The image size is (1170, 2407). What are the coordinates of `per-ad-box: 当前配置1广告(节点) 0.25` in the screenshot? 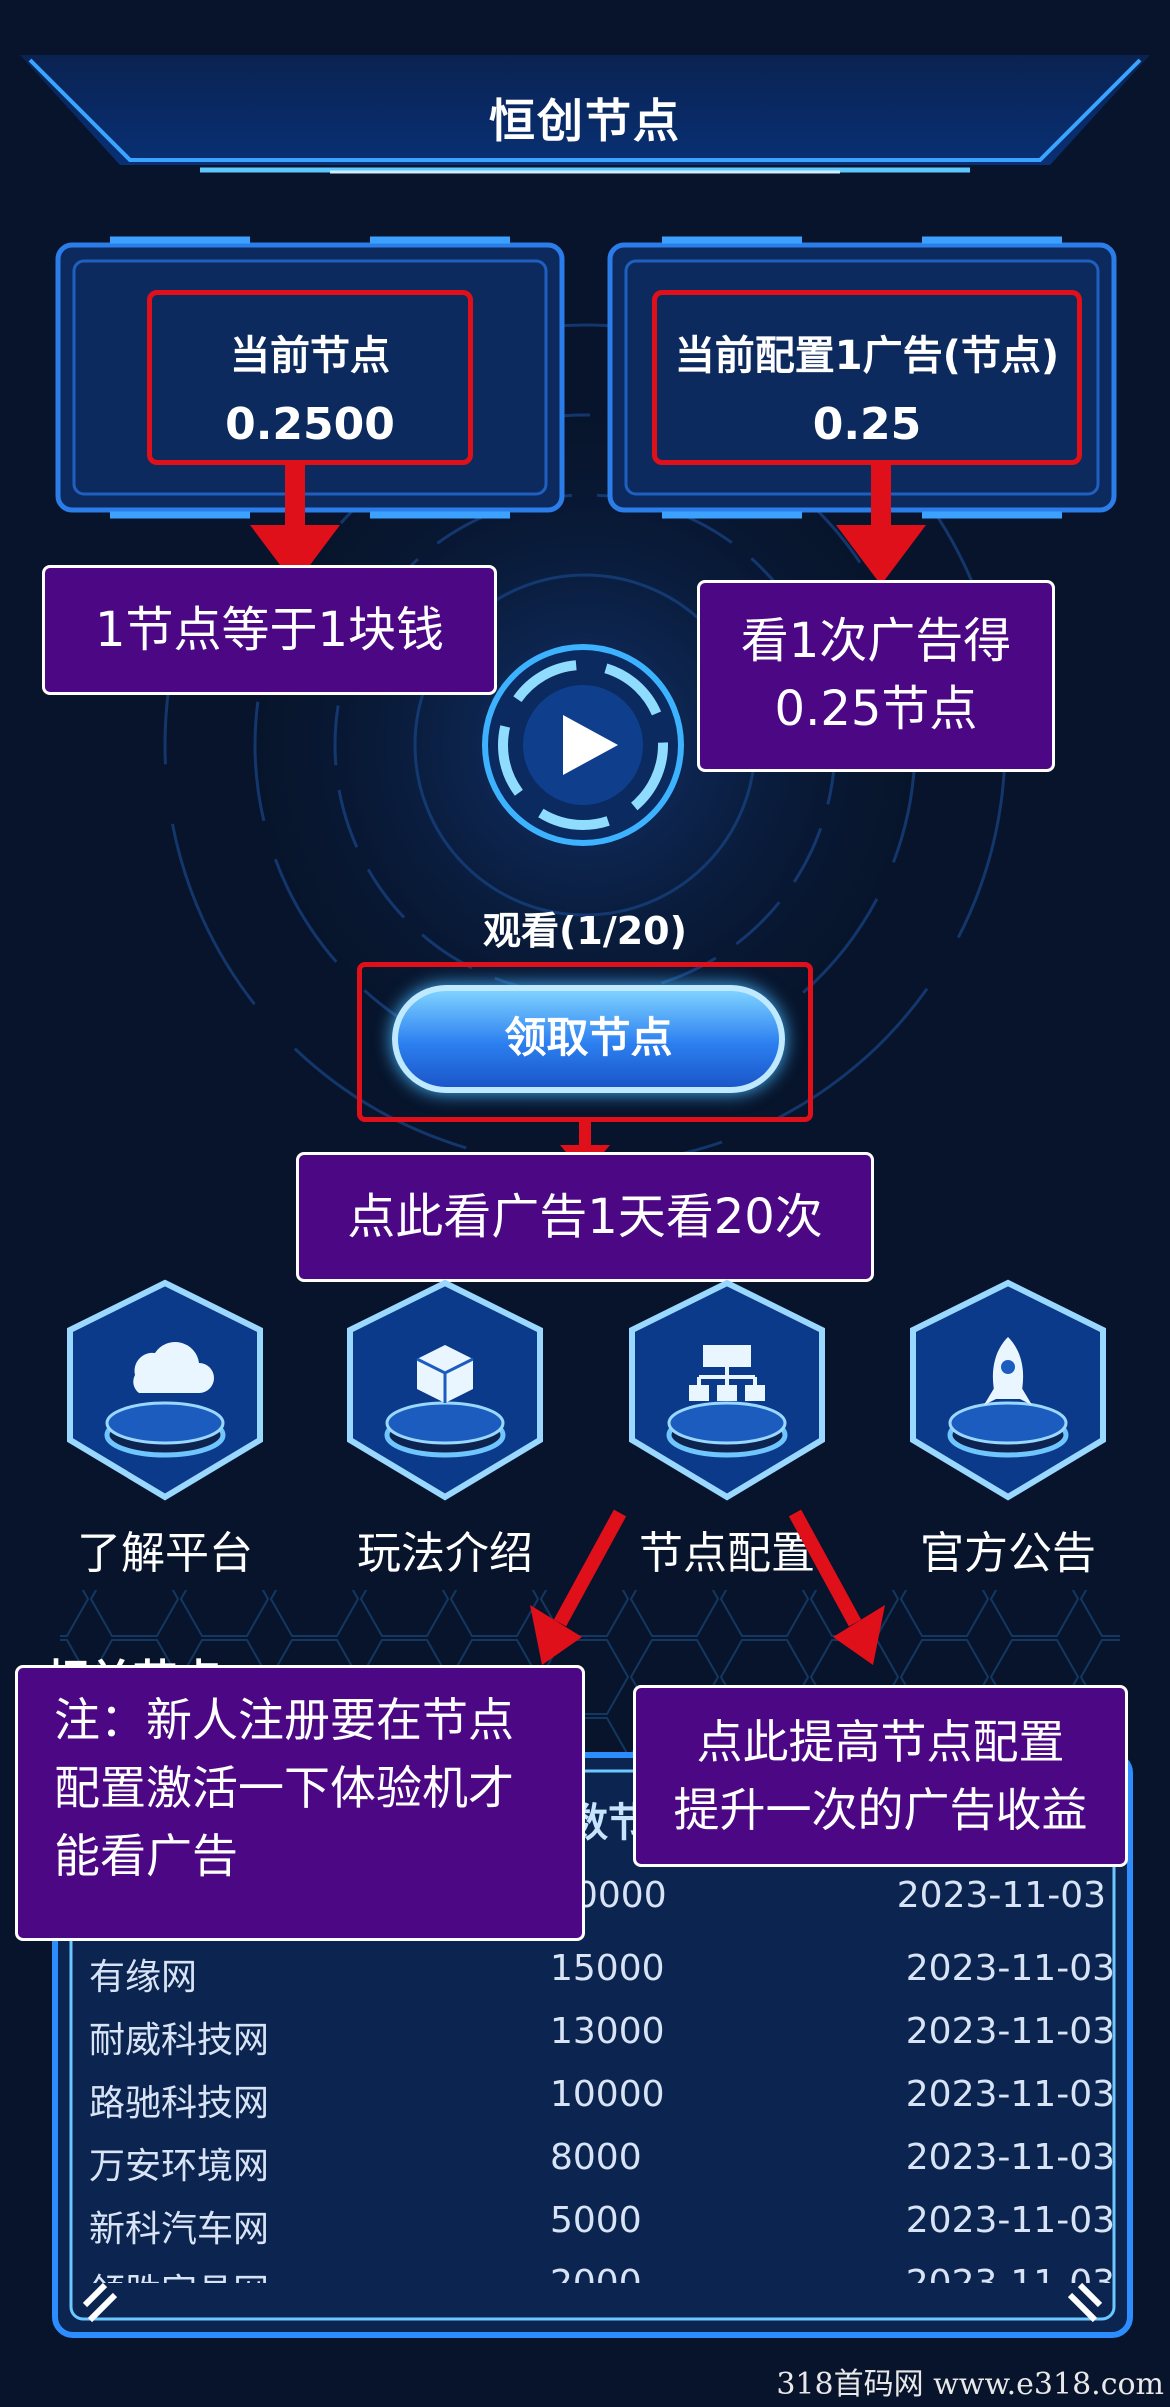 It's located at (867, 377).